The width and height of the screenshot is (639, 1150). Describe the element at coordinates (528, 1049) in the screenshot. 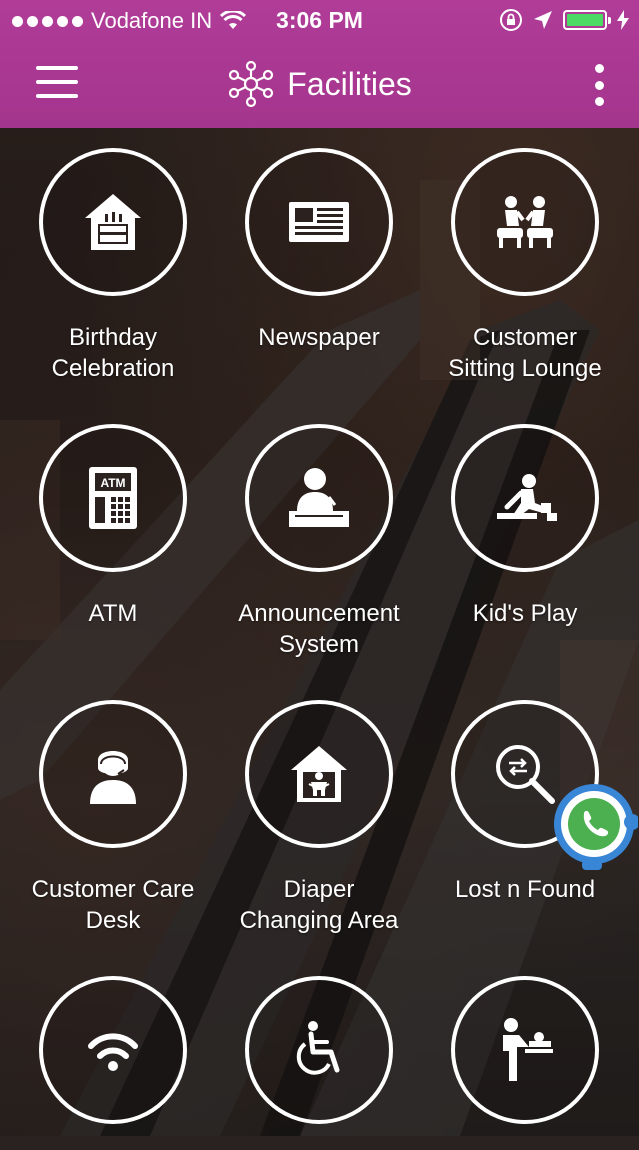

I see `baby-change-station-icon` at that location.